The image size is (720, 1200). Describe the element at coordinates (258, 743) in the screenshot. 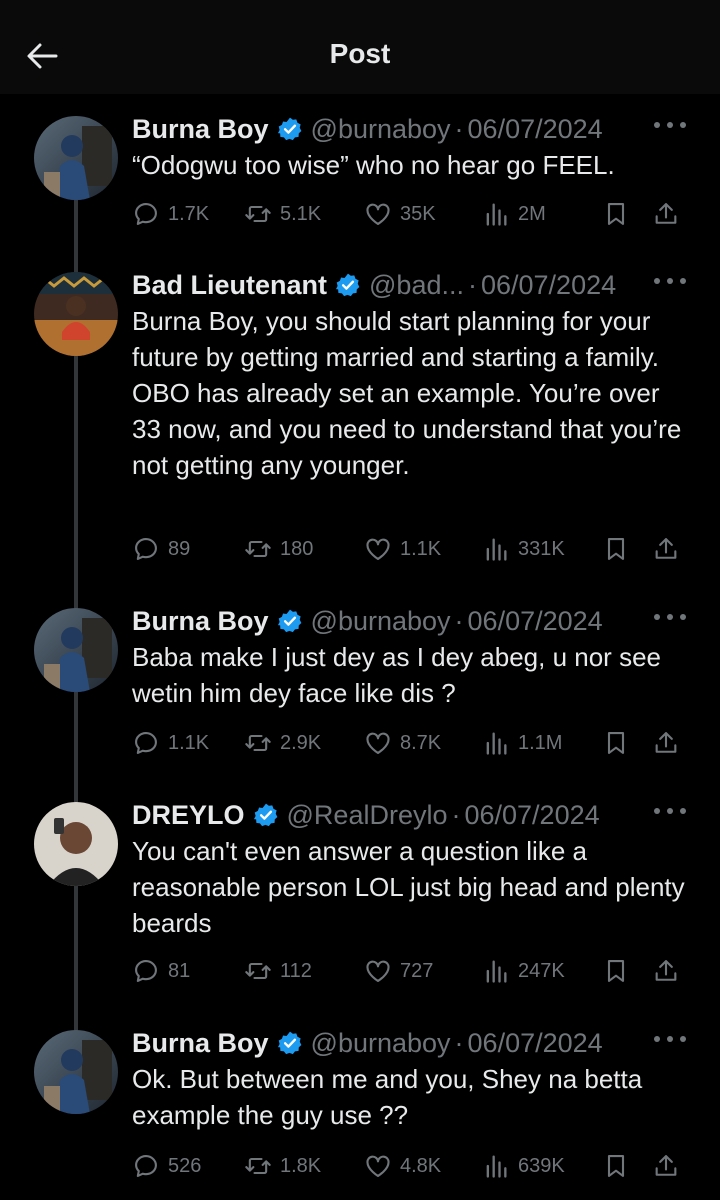

I see `retweet-icon` at that location.